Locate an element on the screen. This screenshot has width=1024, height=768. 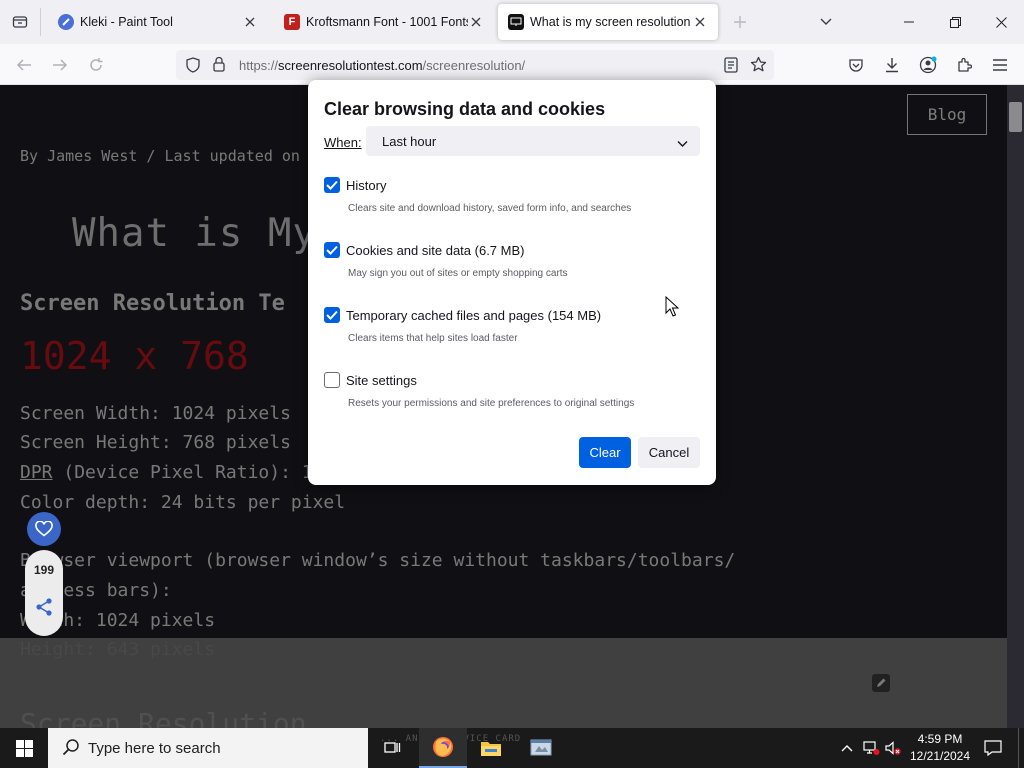
share-count: 199 is located at coordinates (44, 570).